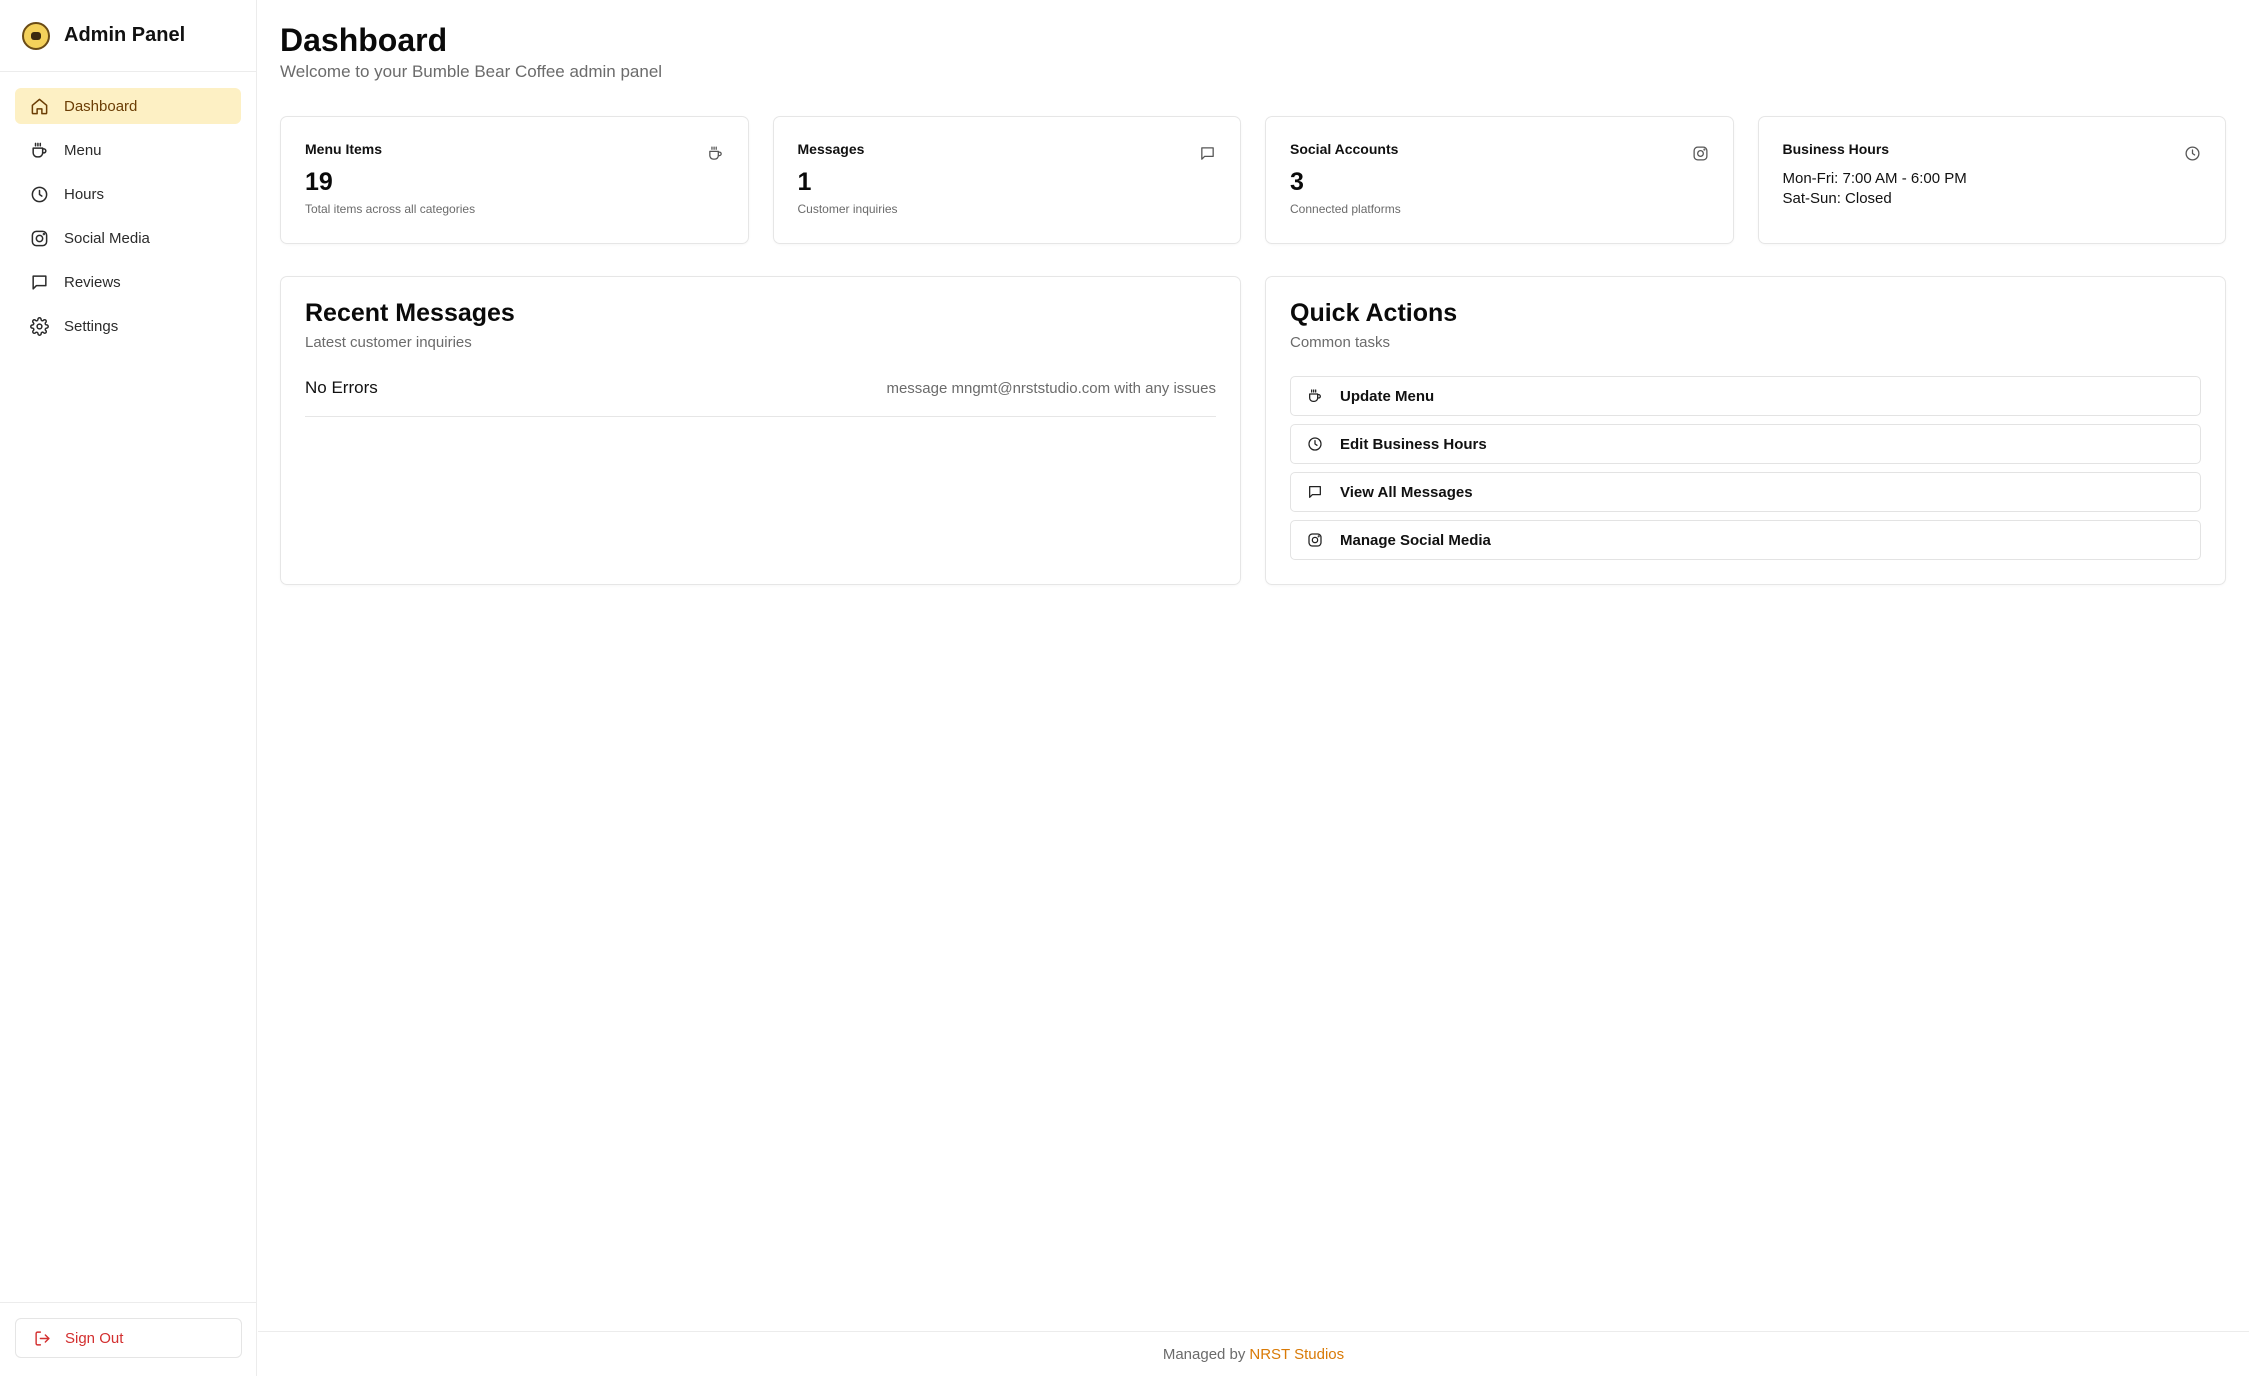 The image size is (2249, 1376). I want to click on sidebar-item-label: Hours, so click(84, 194).